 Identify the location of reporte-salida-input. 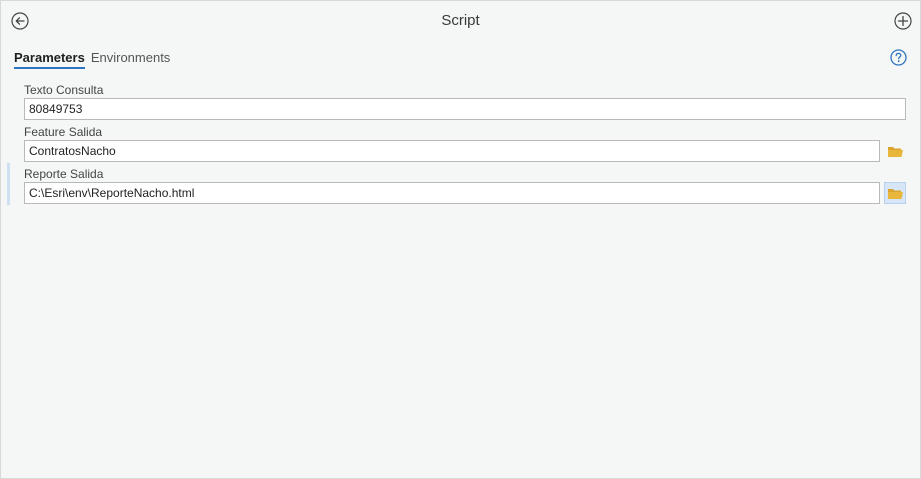
(452, 193).